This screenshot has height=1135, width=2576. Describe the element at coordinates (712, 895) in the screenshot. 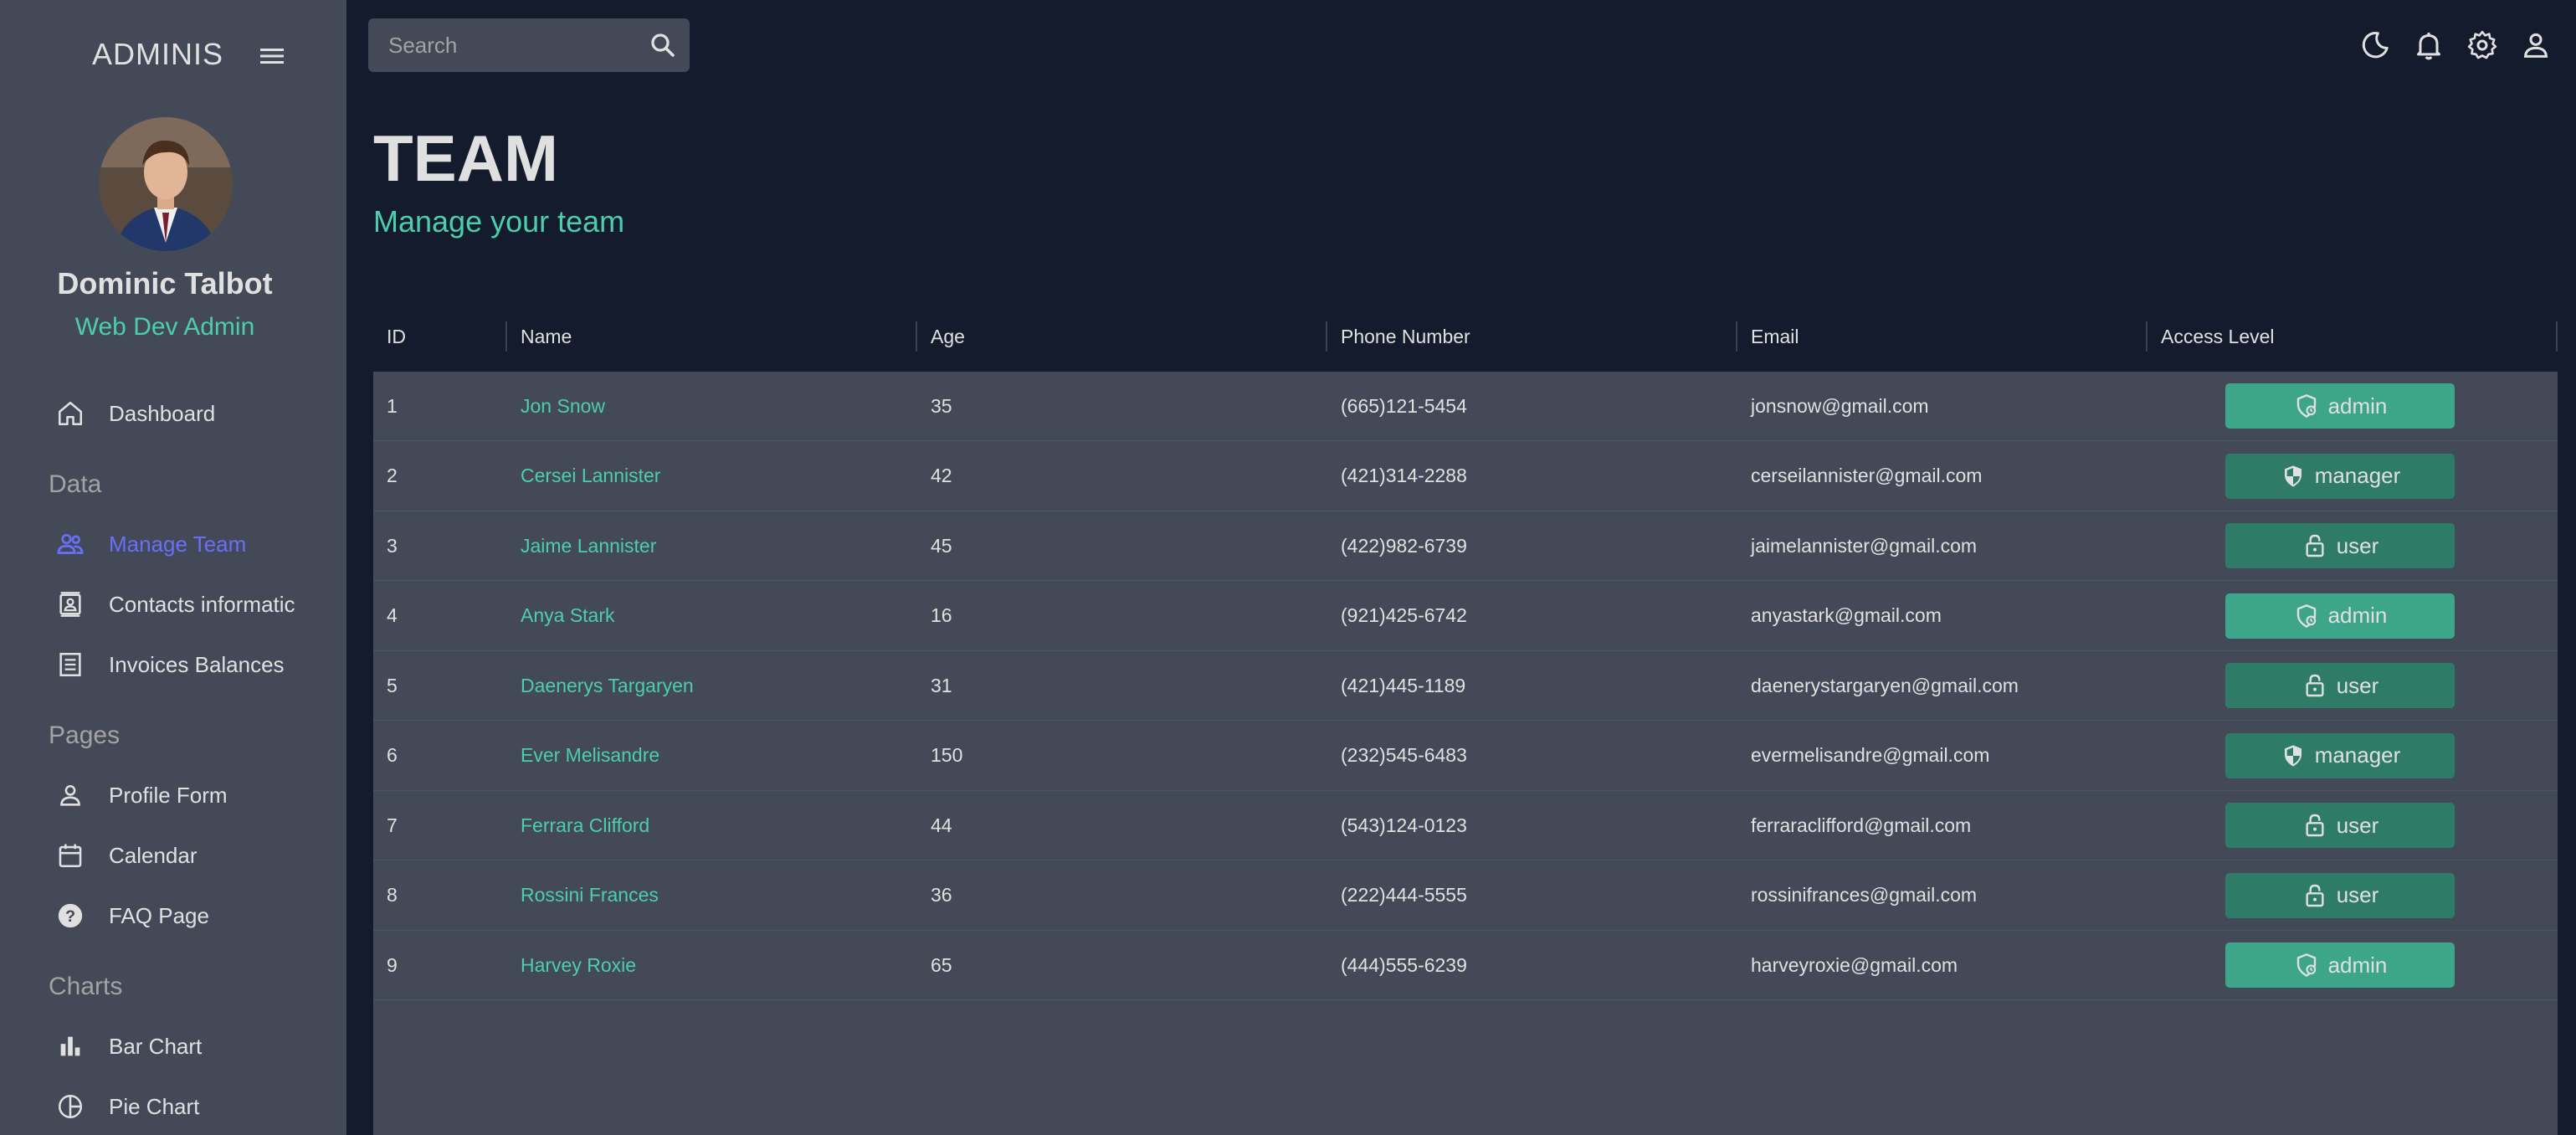

I see `cell-name: Rossini Frances` at that location.